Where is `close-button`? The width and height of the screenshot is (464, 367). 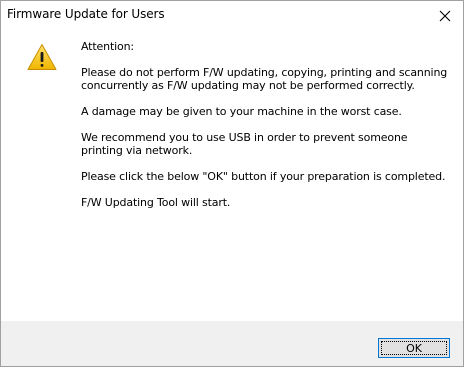
close-button is located at coordinates (445, 16).